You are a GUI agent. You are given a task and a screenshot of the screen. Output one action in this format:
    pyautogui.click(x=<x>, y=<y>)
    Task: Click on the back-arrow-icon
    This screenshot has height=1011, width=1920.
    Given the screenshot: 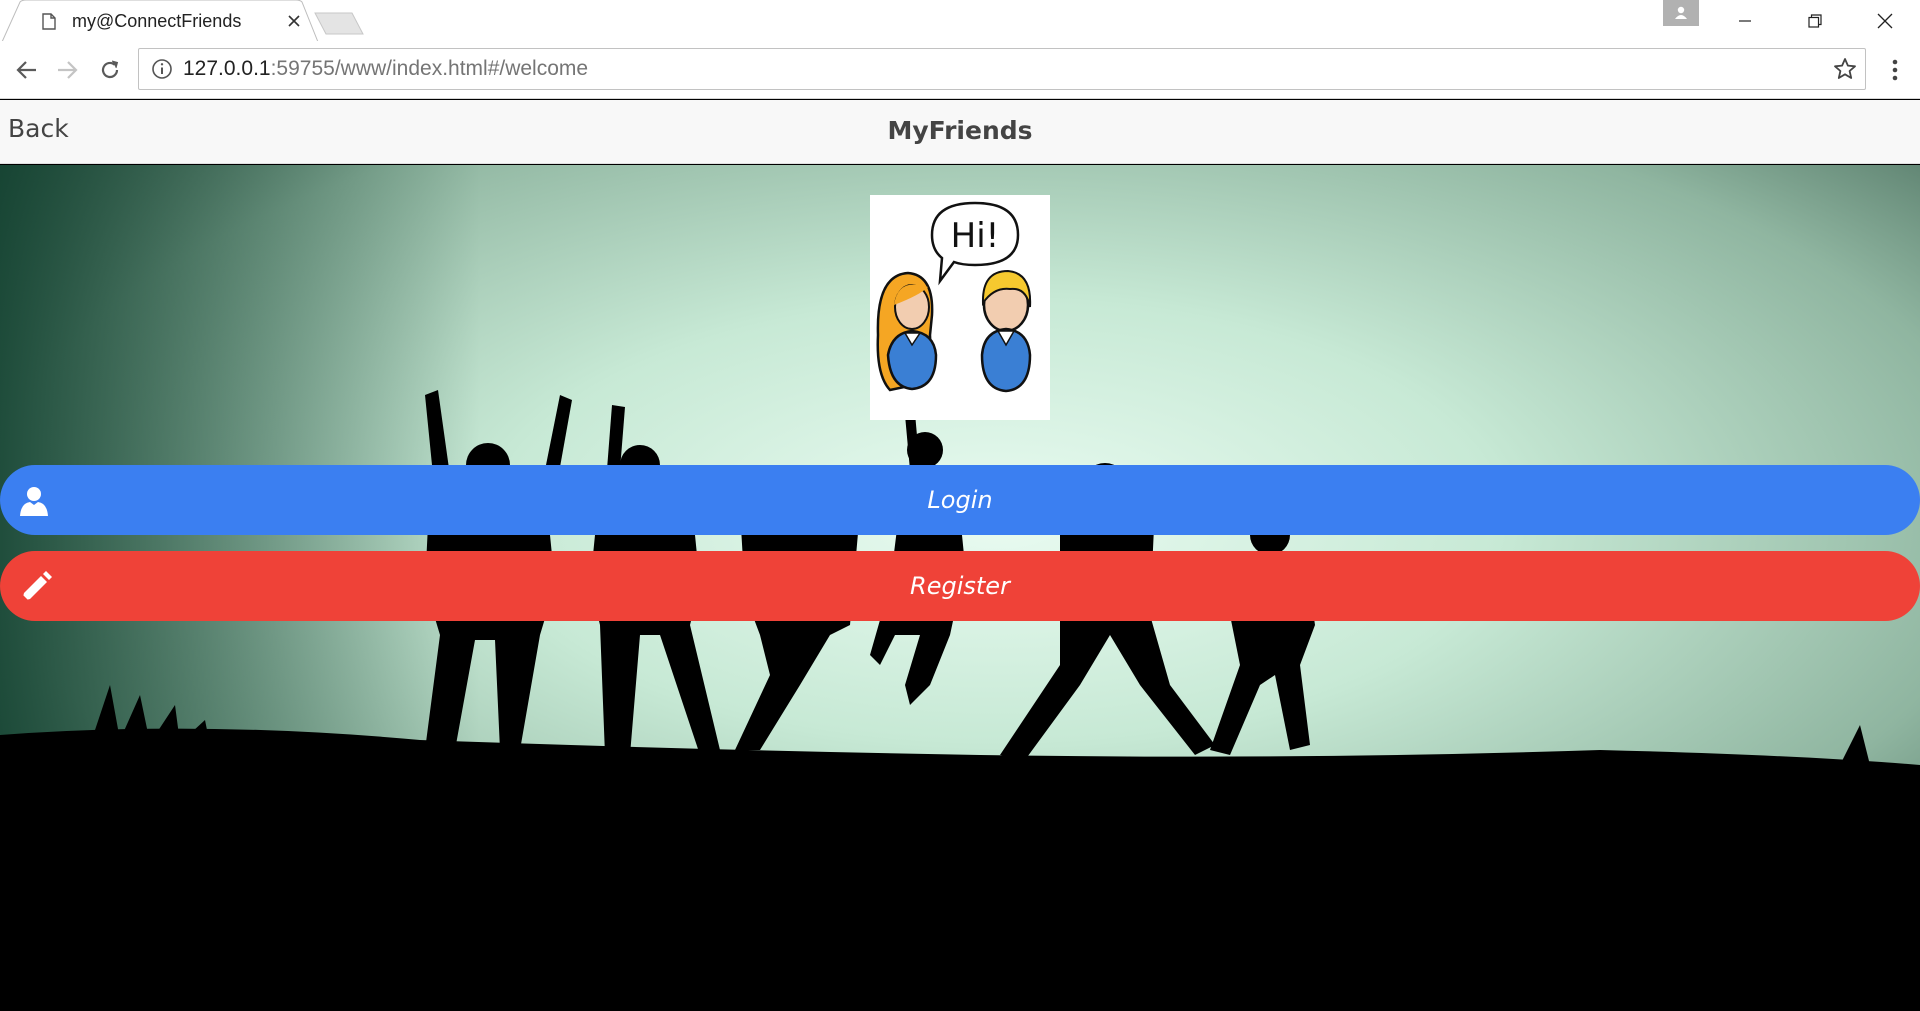 What is the action you would take?
    pyautogui.click(x=27, y=70)
    